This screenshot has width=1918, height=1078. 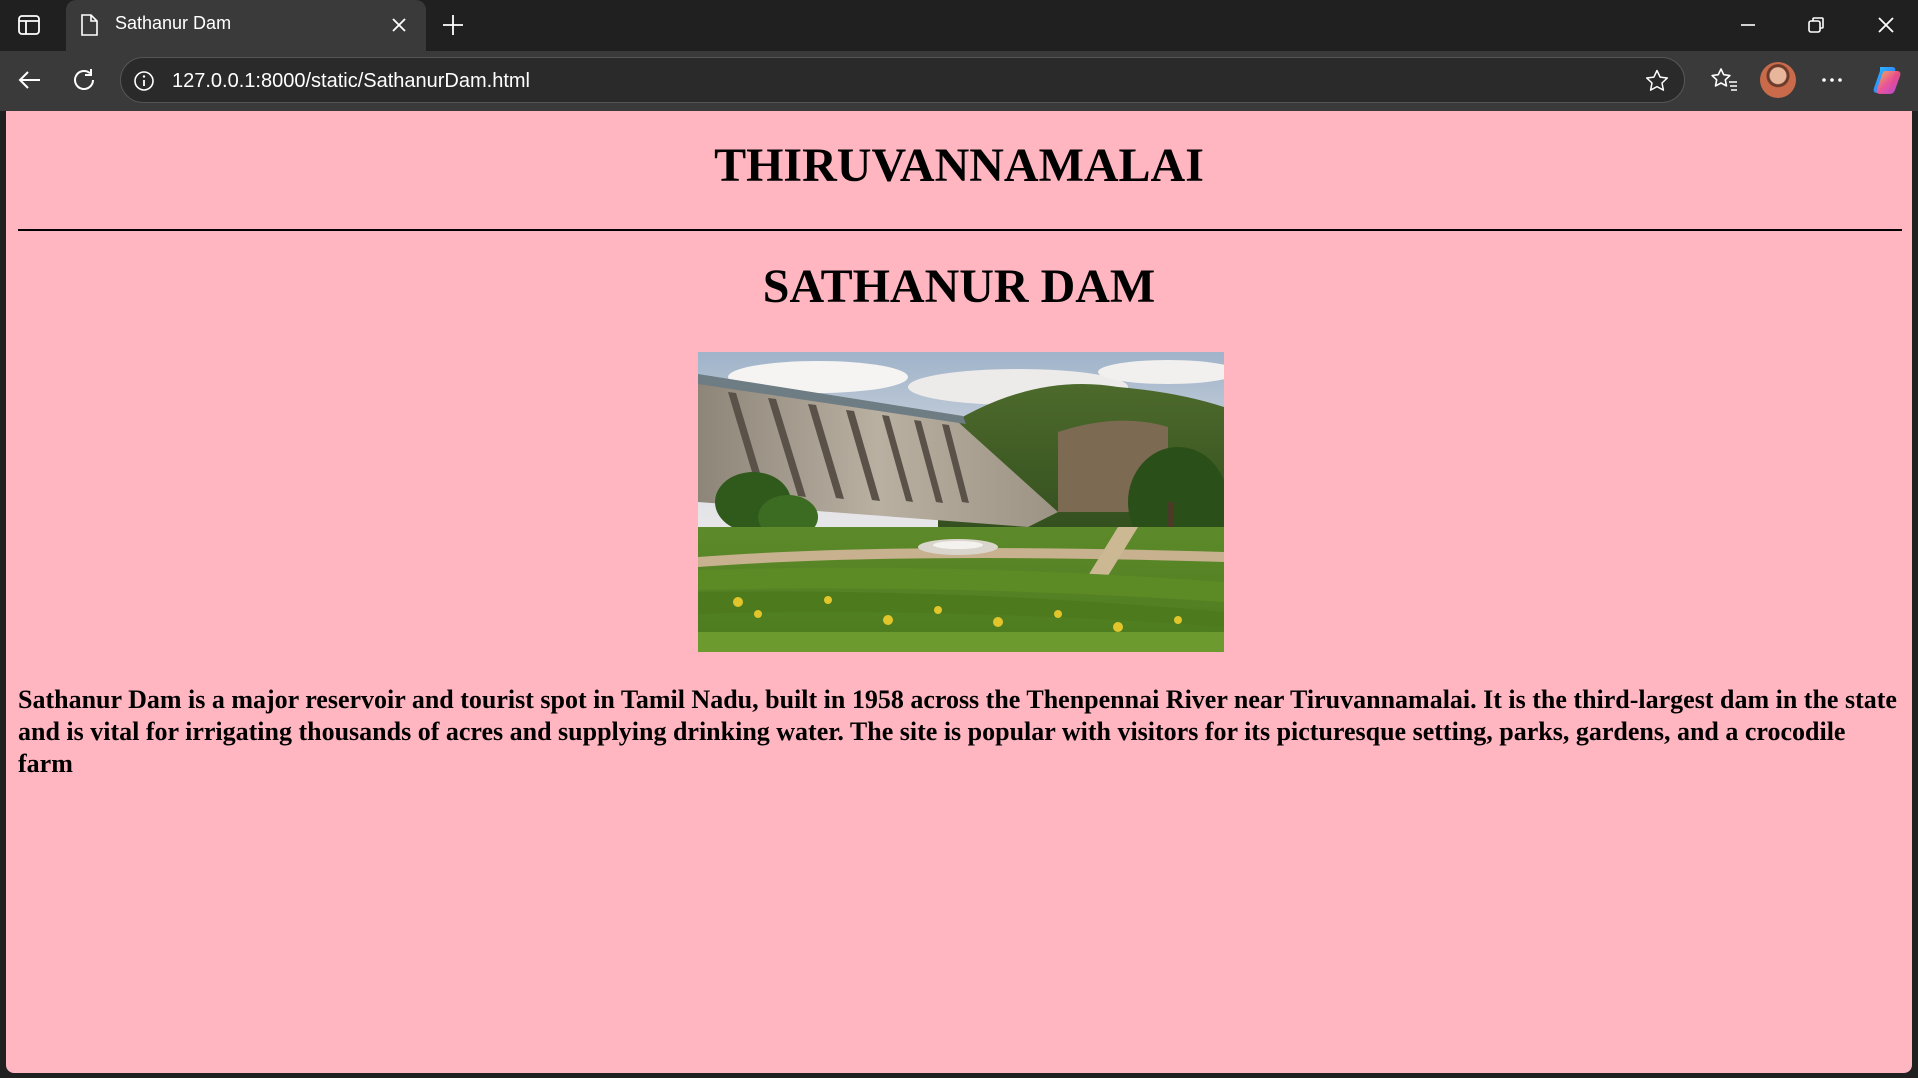 What do you see at coordinates (902, 80) in the screenshot?
I see `address-bar: 127.0.0.1:8000/static/SathanurDam.html` at bounding box center [902, 80].